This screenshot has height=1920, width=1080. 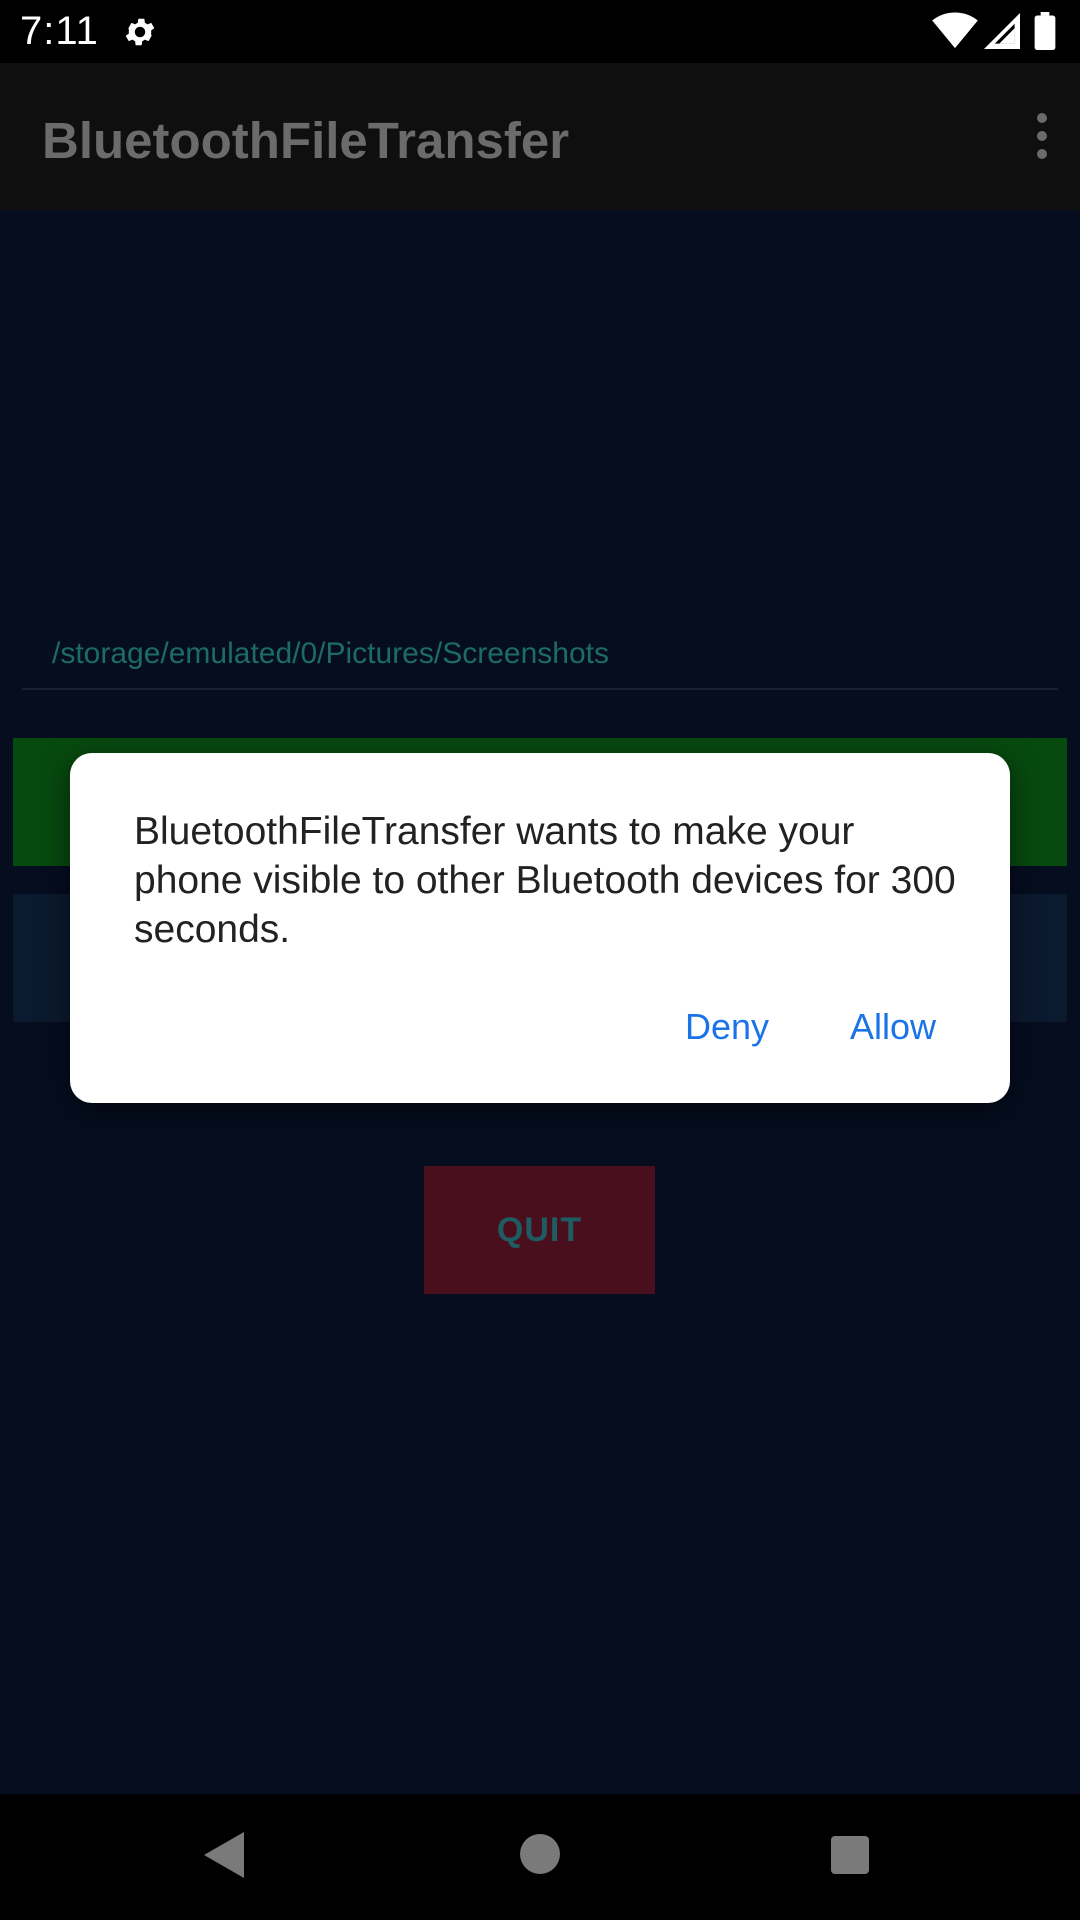 What do you see at coordinates (727, 1027) in the screenshot?
I see `deny-button: Deny` at bounding box center [727, 1027].